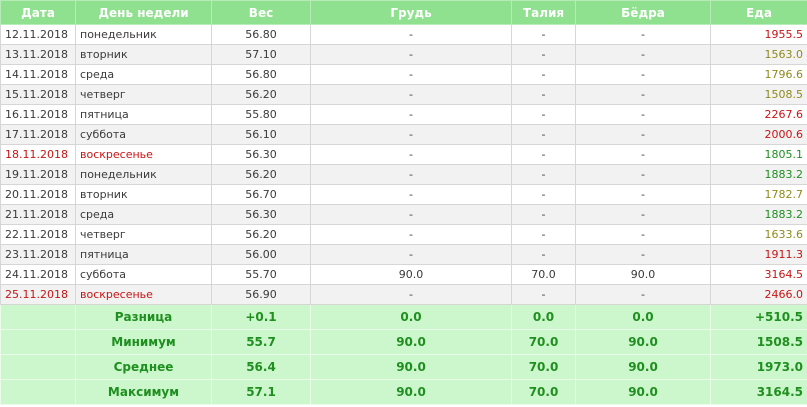 The image size is (807, 407). I want to click on cell-date: 19.11.2018, so click(38, 174).